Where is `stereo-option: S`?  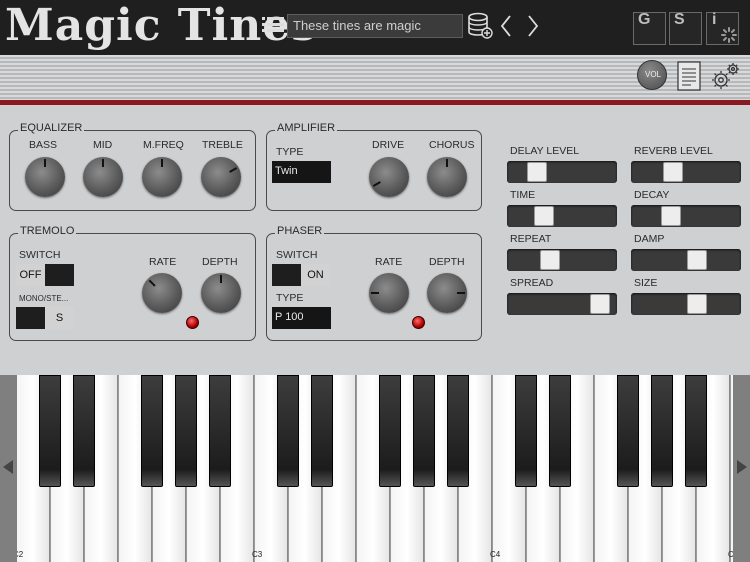
stereo-option: S is located at coordinates (59, 318).